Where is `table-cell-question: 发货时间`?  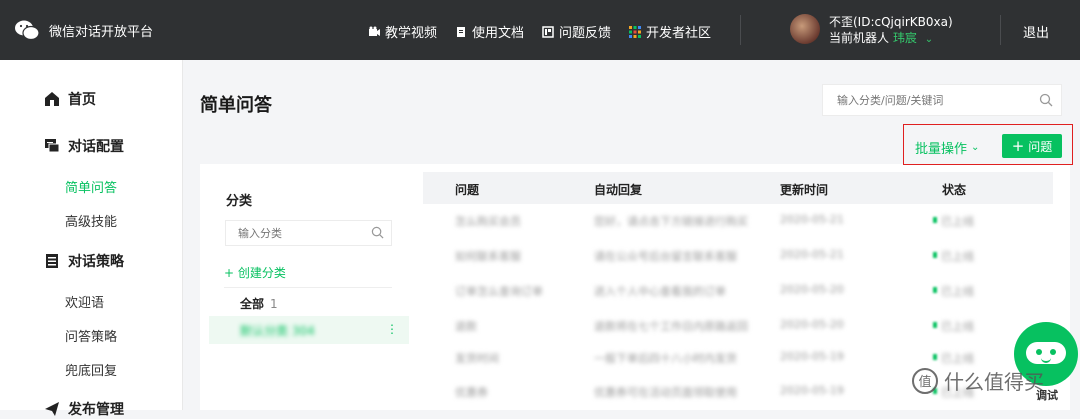
table-cell-question: 发货时间 is located at coordinates (477, 358).